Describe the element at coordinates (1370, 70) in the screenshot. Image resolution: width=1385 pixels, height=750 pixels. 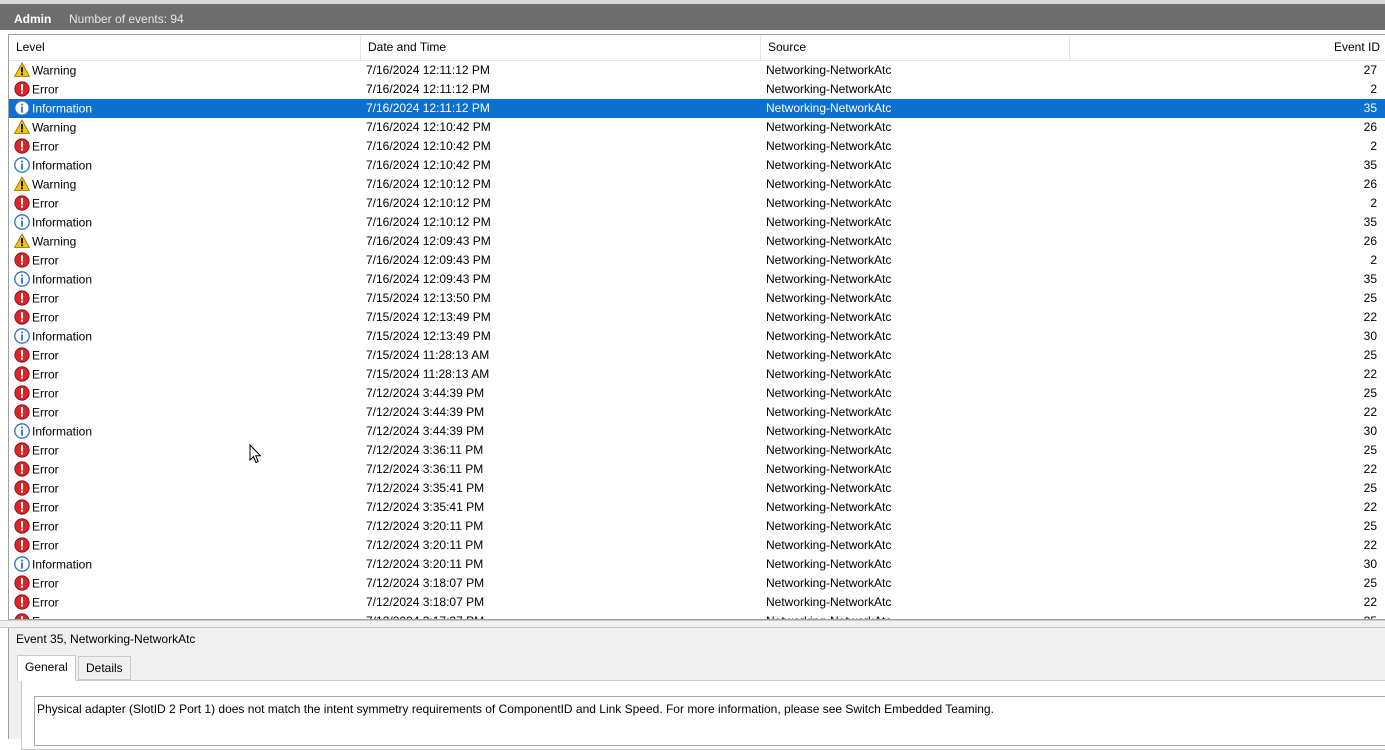
I see `event-id: 27` at that location.